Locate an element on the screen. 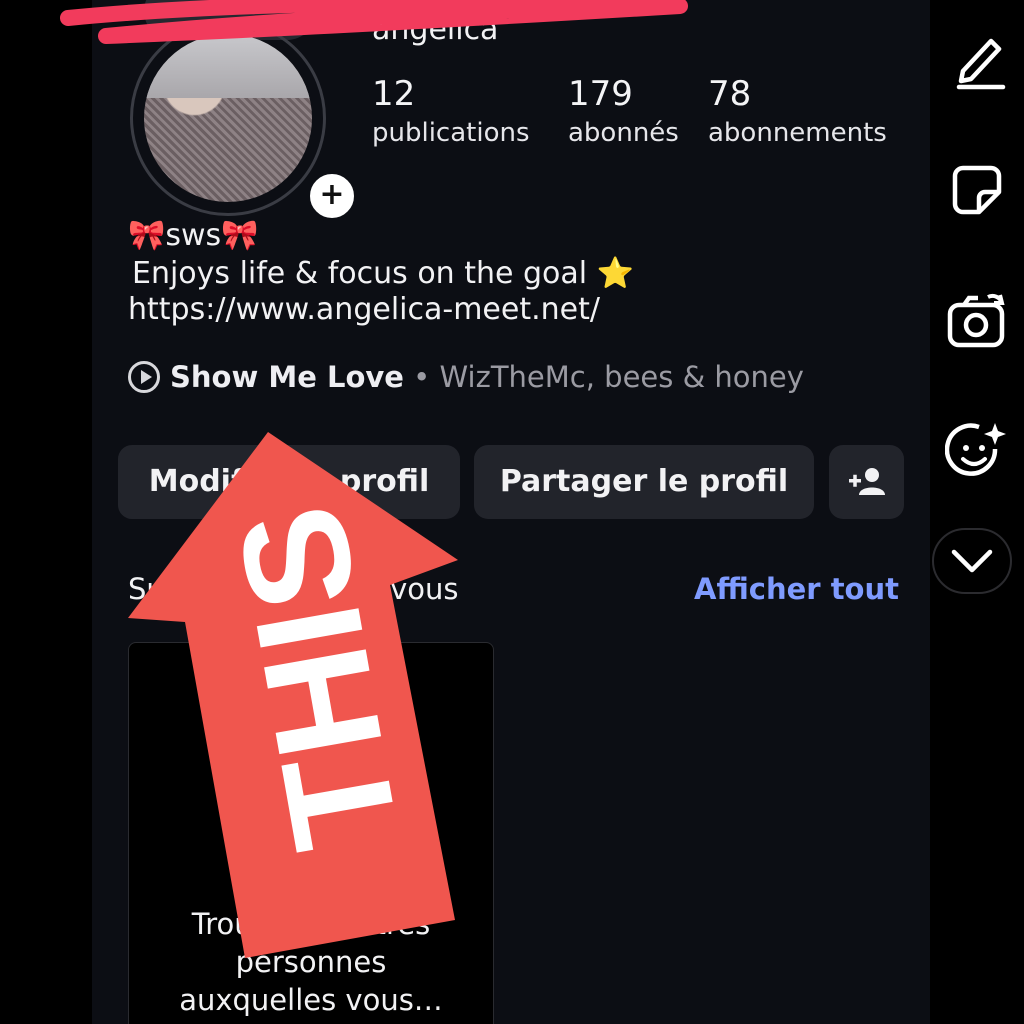  sticker-icon is located at coordinates (977, 190).